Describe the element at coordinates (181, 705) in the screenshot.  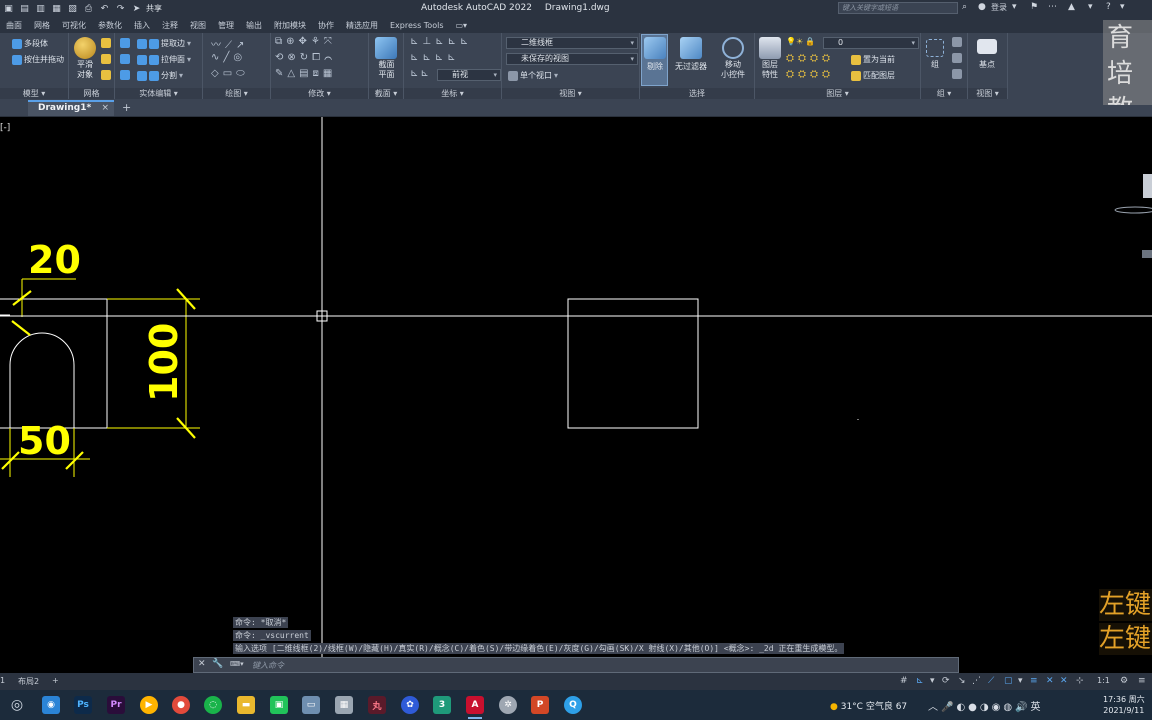
I see `chrome-icon: ●` at that location.